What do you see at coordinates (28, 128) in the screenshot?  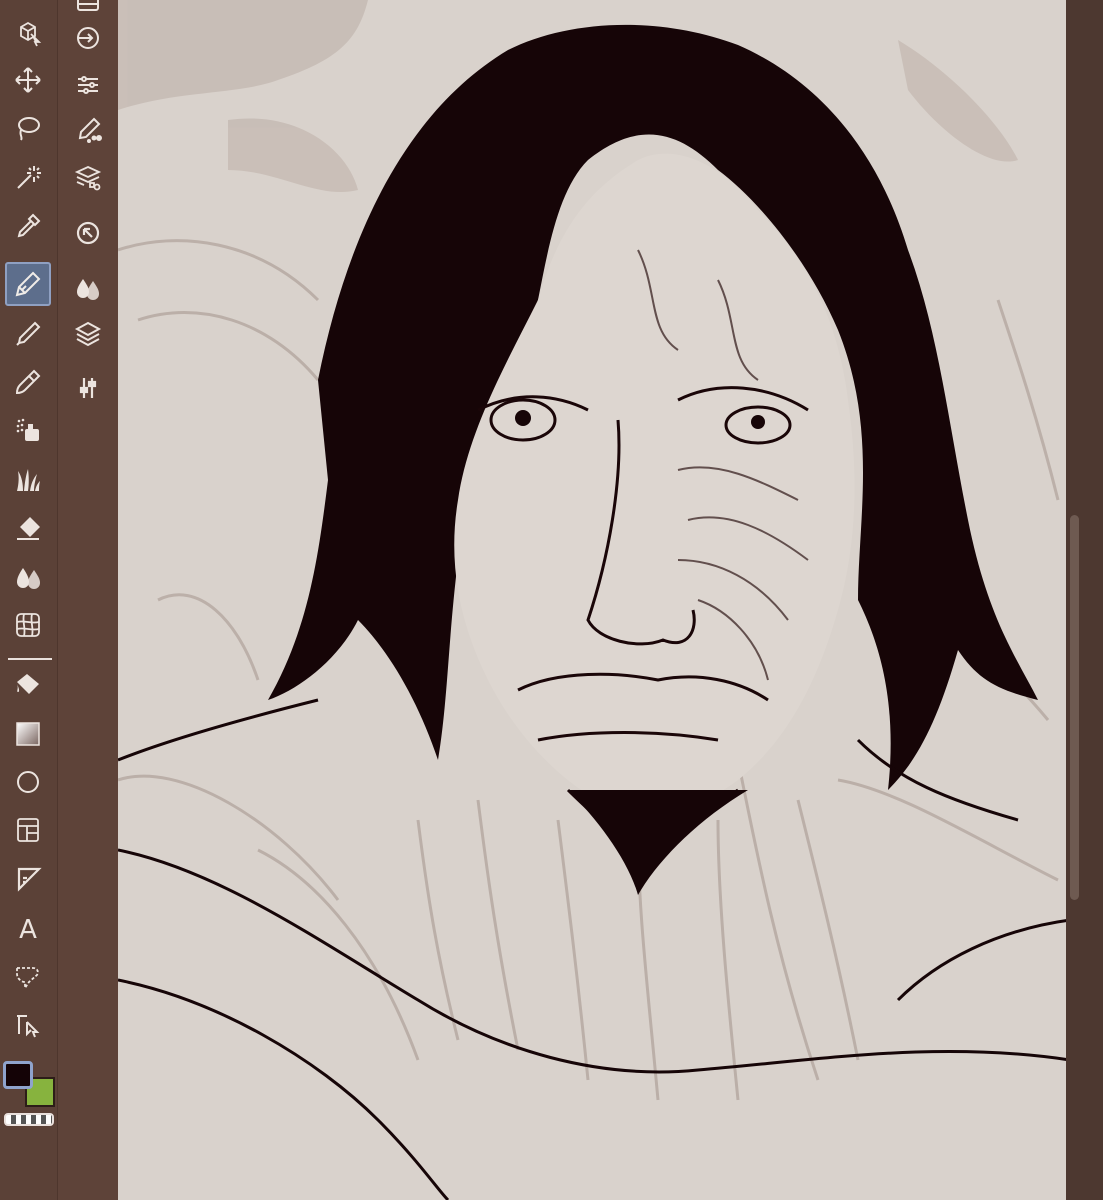 I see `lasso-icon` at bounding box center [28, 128].